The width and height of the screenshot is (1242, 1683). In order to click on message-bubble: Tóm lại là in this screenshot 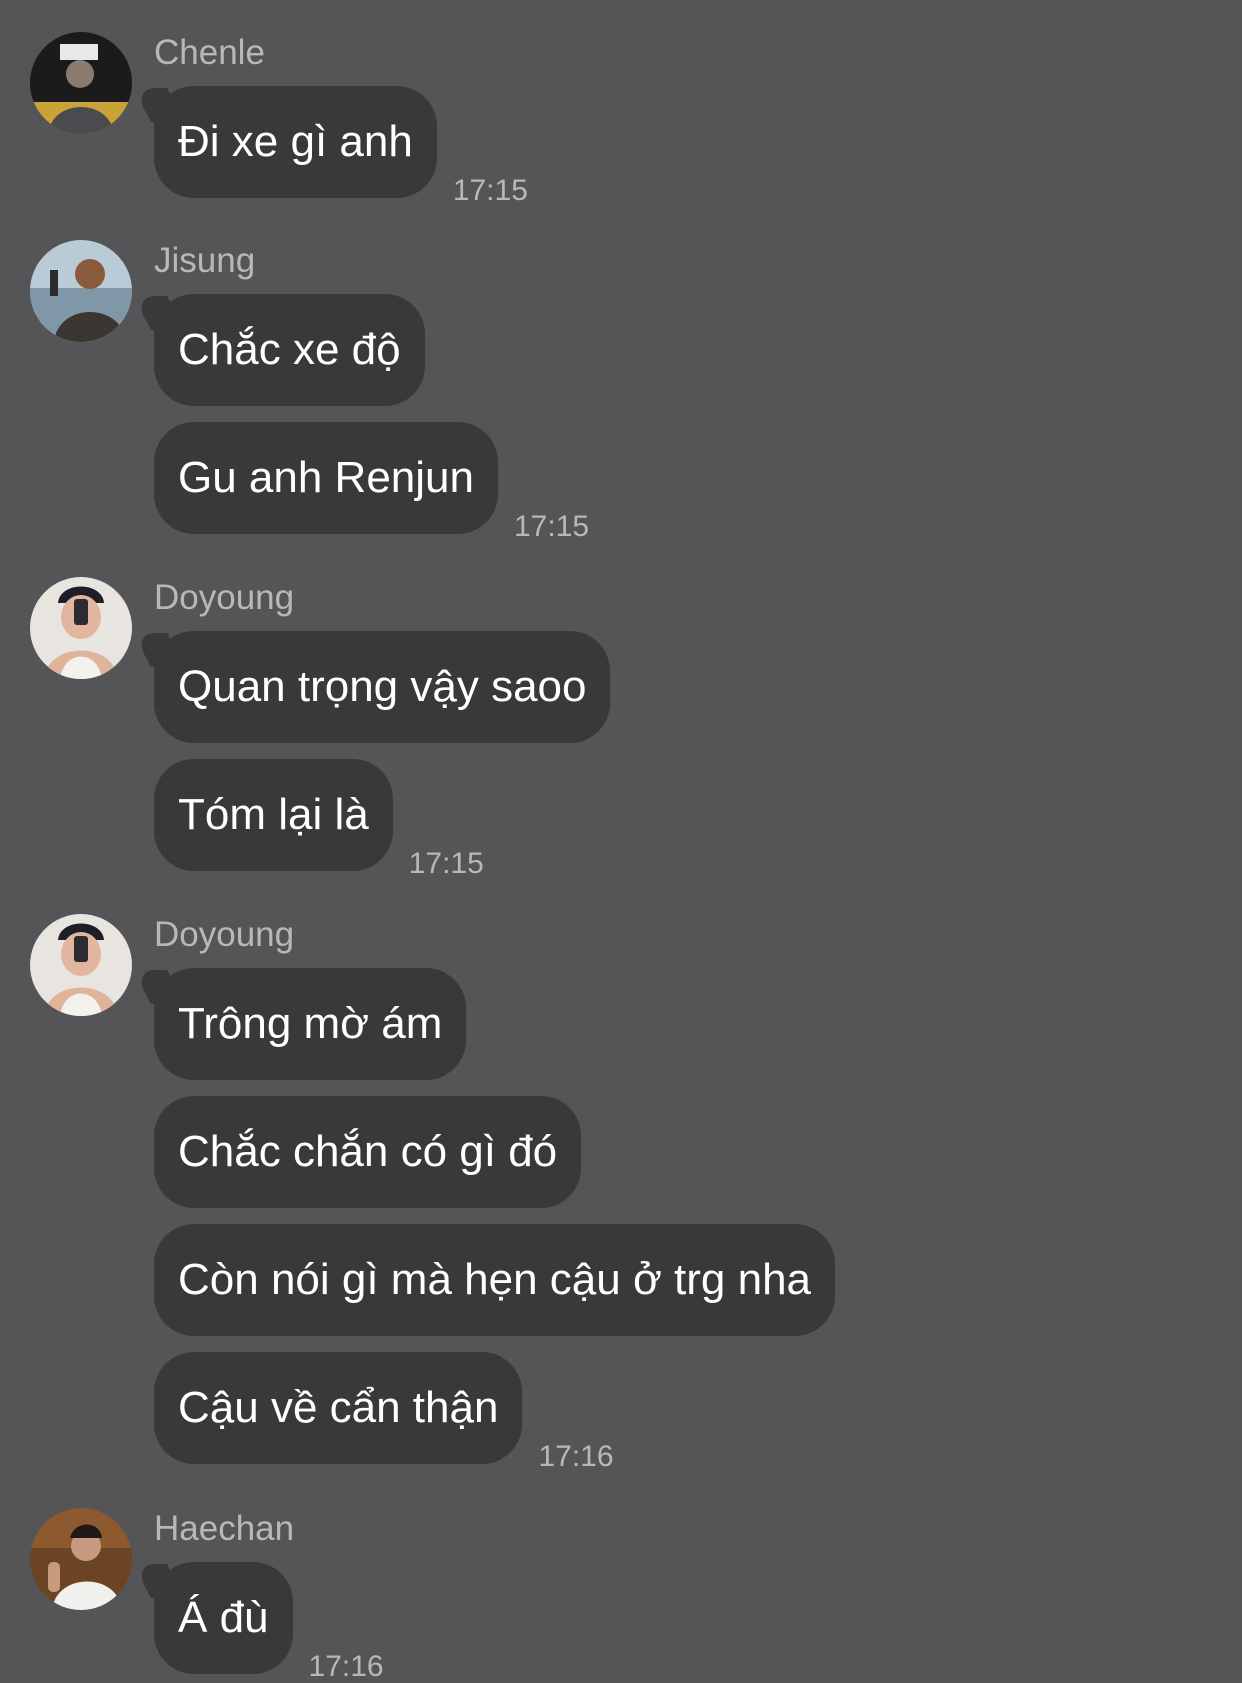, I will do `click(273, 815)`.